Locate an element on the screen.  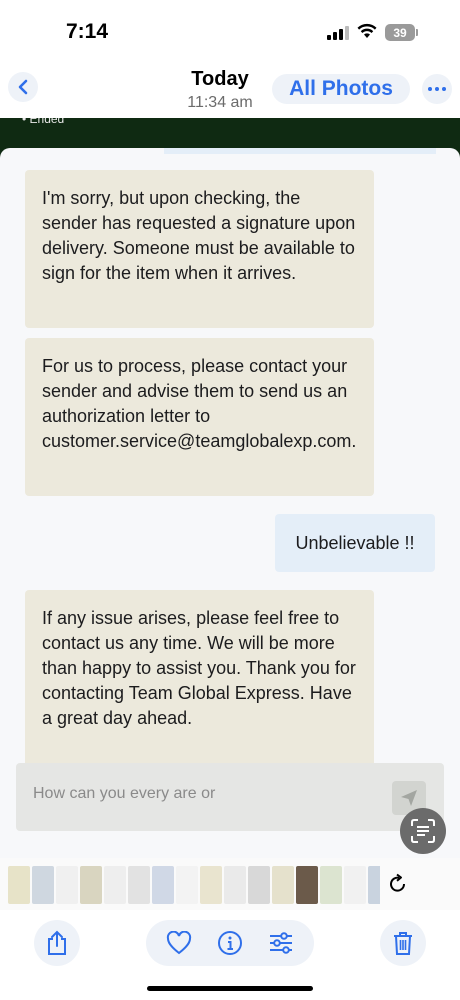
live-text-button is located at coordinates (423, 831).